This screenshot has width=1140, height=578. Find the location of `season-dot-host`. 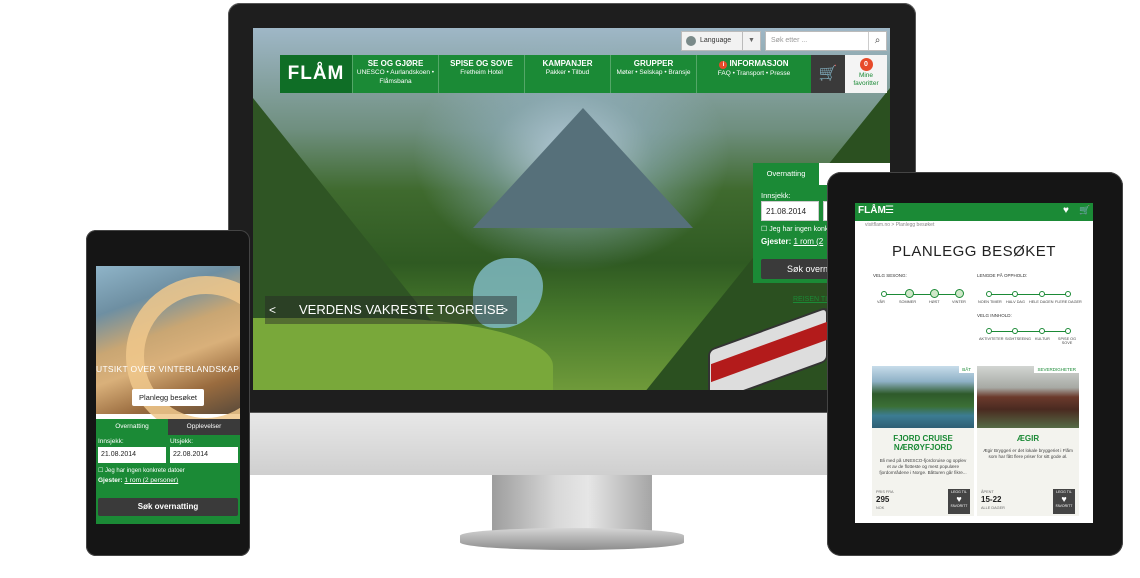

season-dot-host is located at coordinates (934, 293).